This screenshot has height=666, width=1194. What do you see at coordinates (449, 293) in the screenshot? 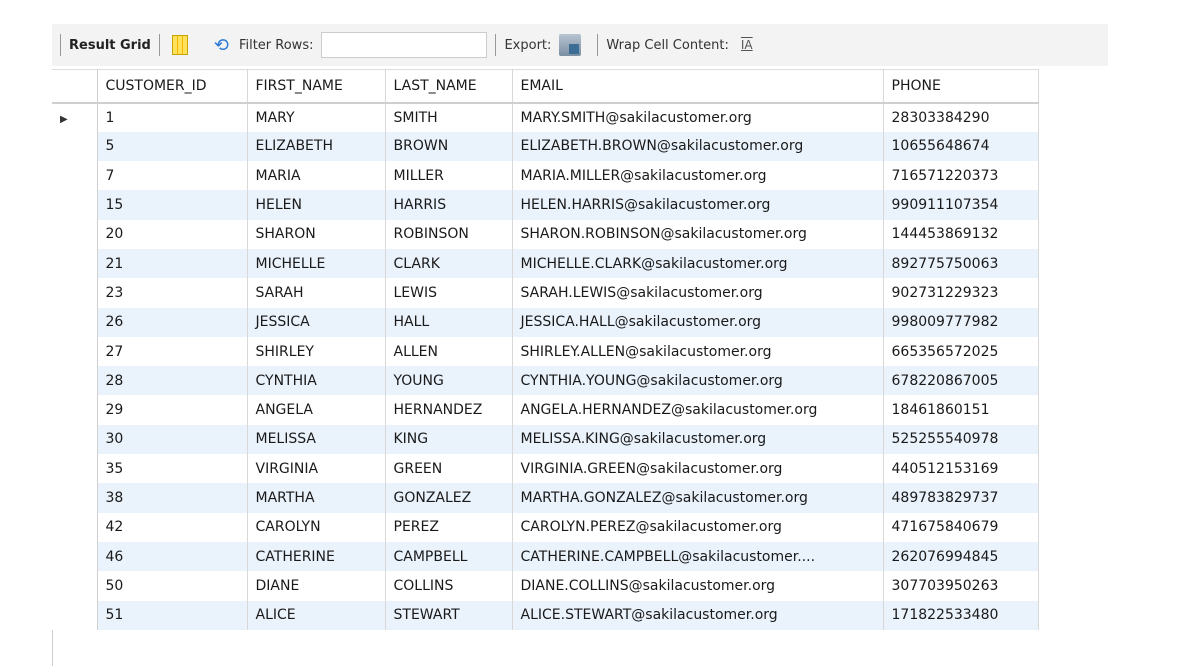
I see `cell-last-name: LEWIS` at bounding box center [449, 293].